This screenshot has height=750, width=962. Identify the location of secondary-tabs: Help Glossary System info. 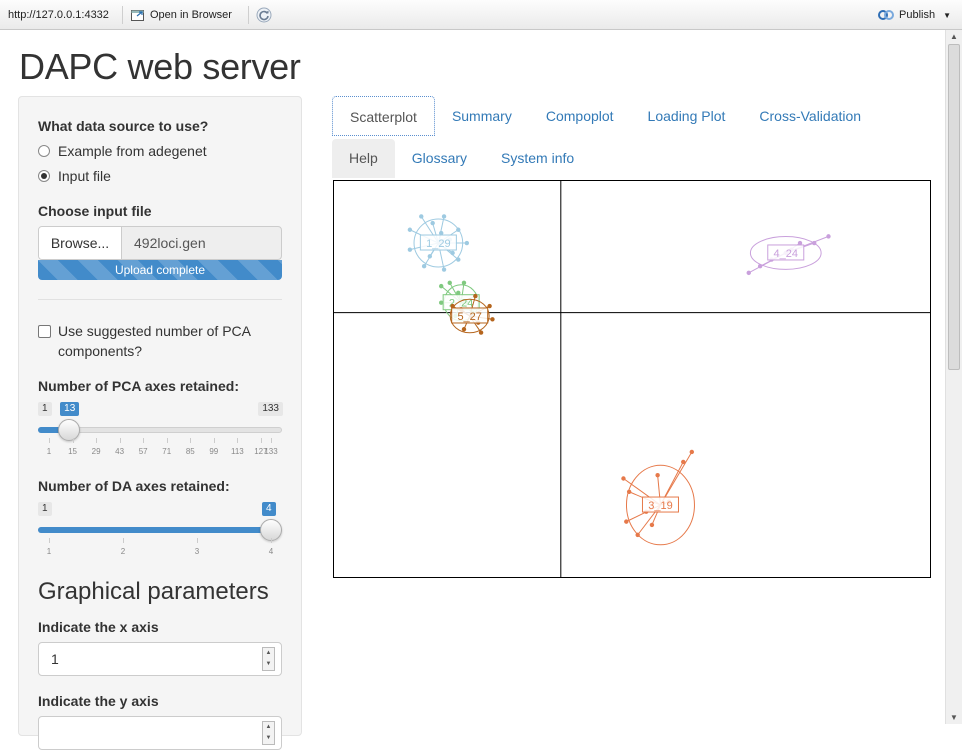
(461, 158).